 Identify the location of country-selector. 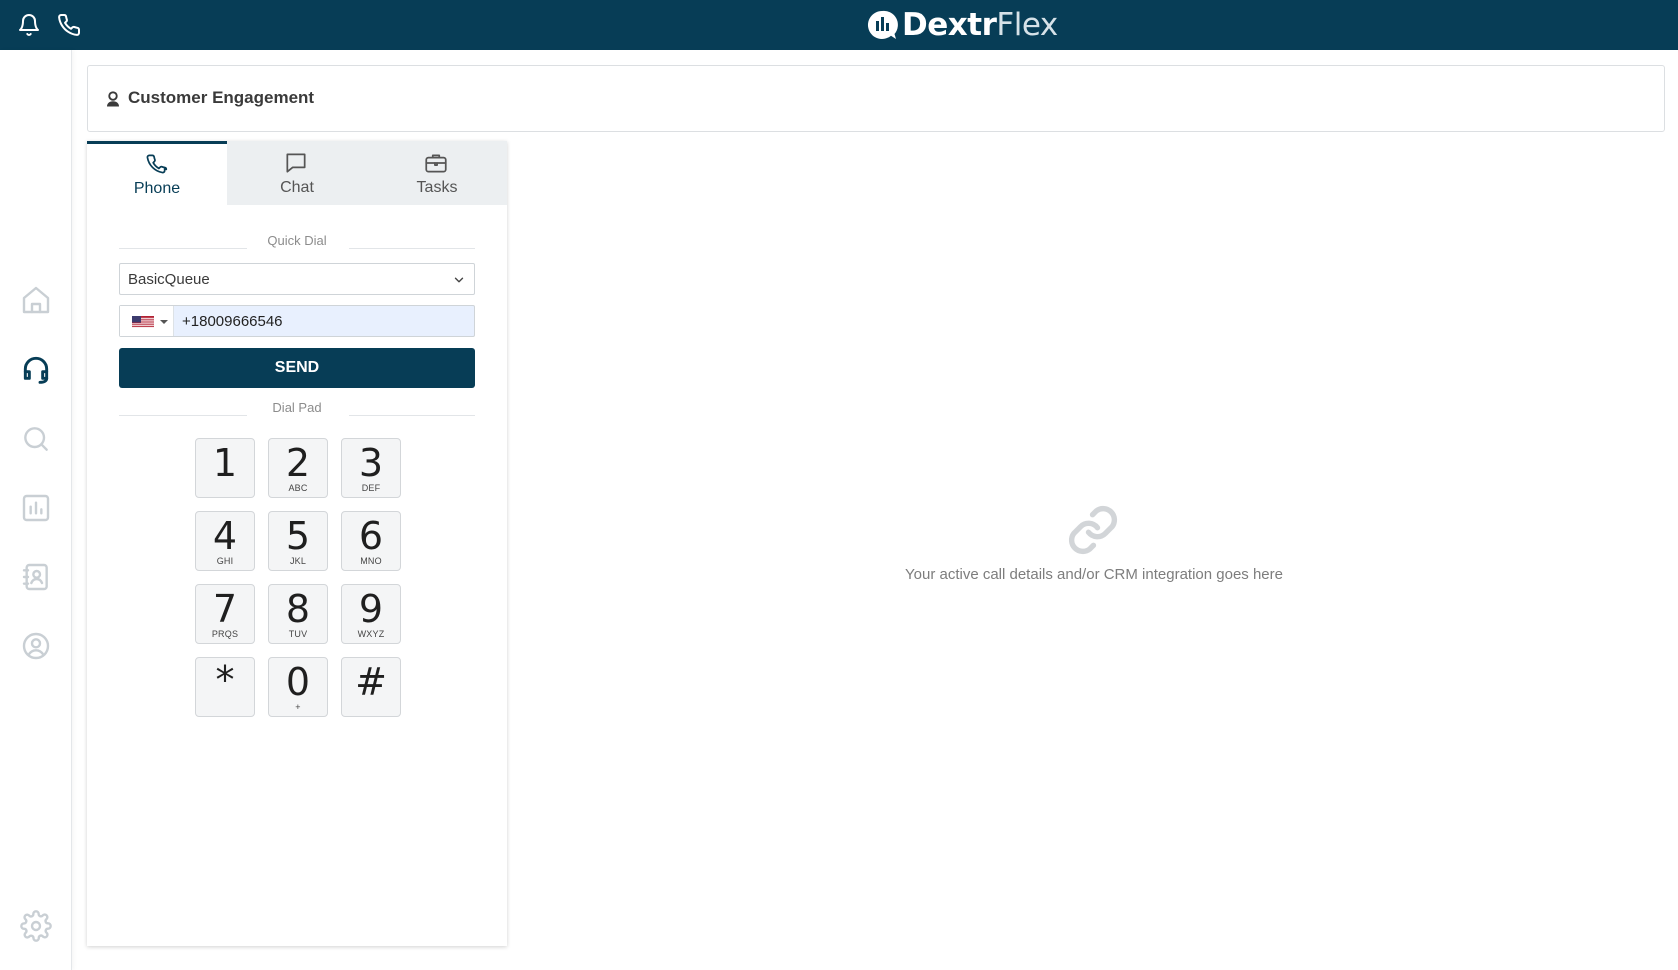
(147, 321).